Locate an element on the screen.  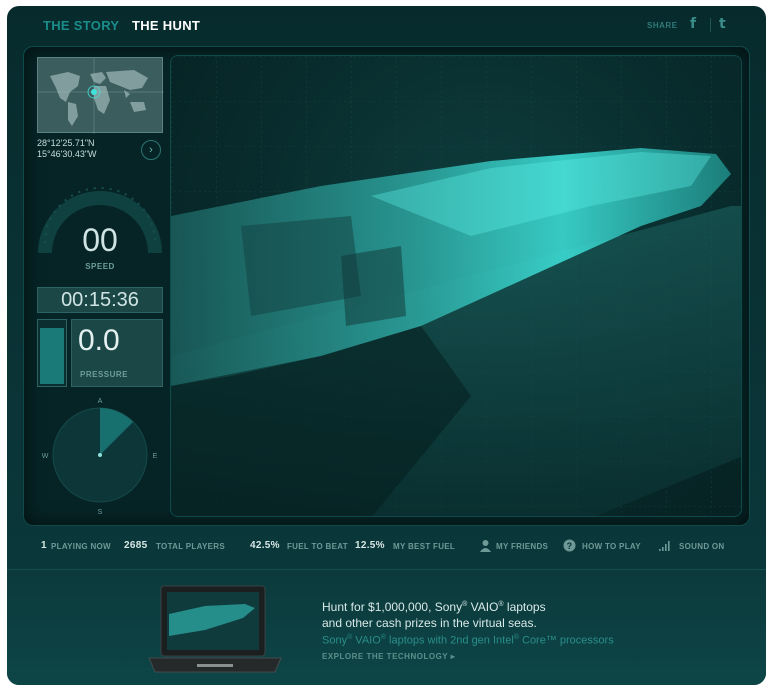
sound-bars-icon is located at coordinates (664, 545).